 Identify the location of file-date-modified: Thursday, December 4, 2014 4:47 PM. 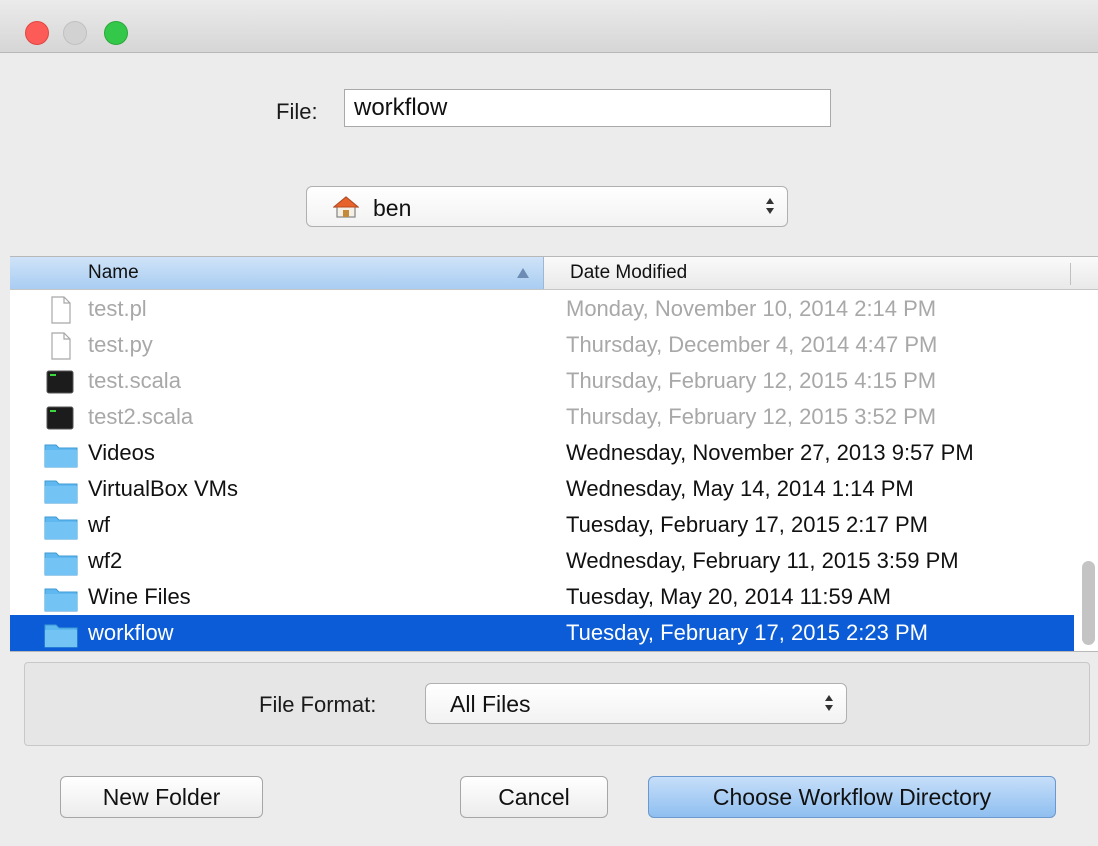
(752, 344).